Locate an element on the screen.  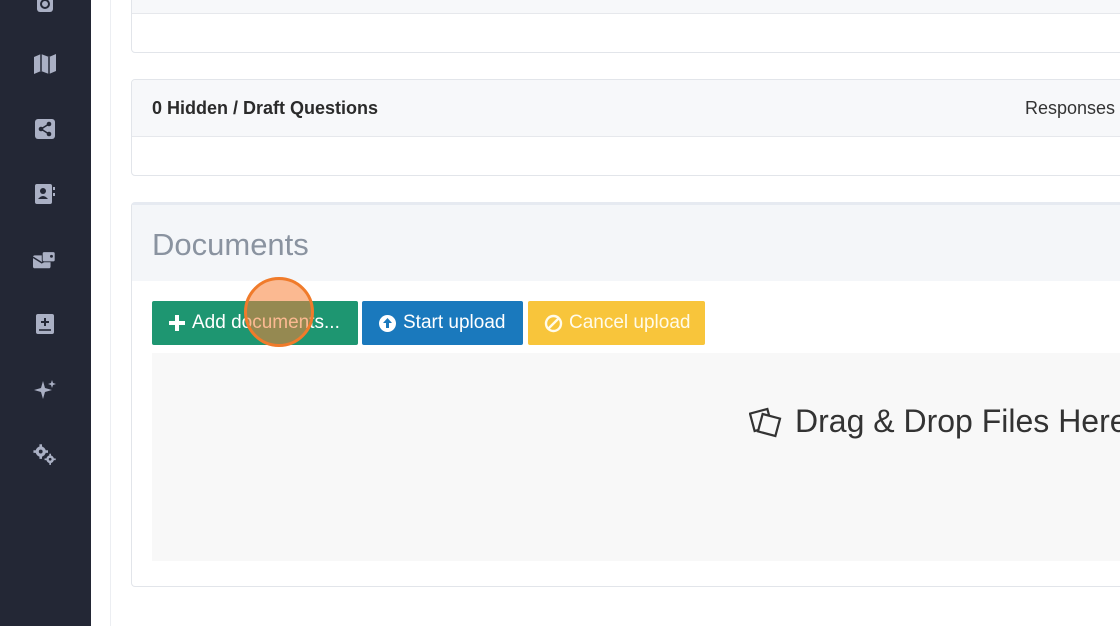
content-divider is located at coordinates (110, 313).